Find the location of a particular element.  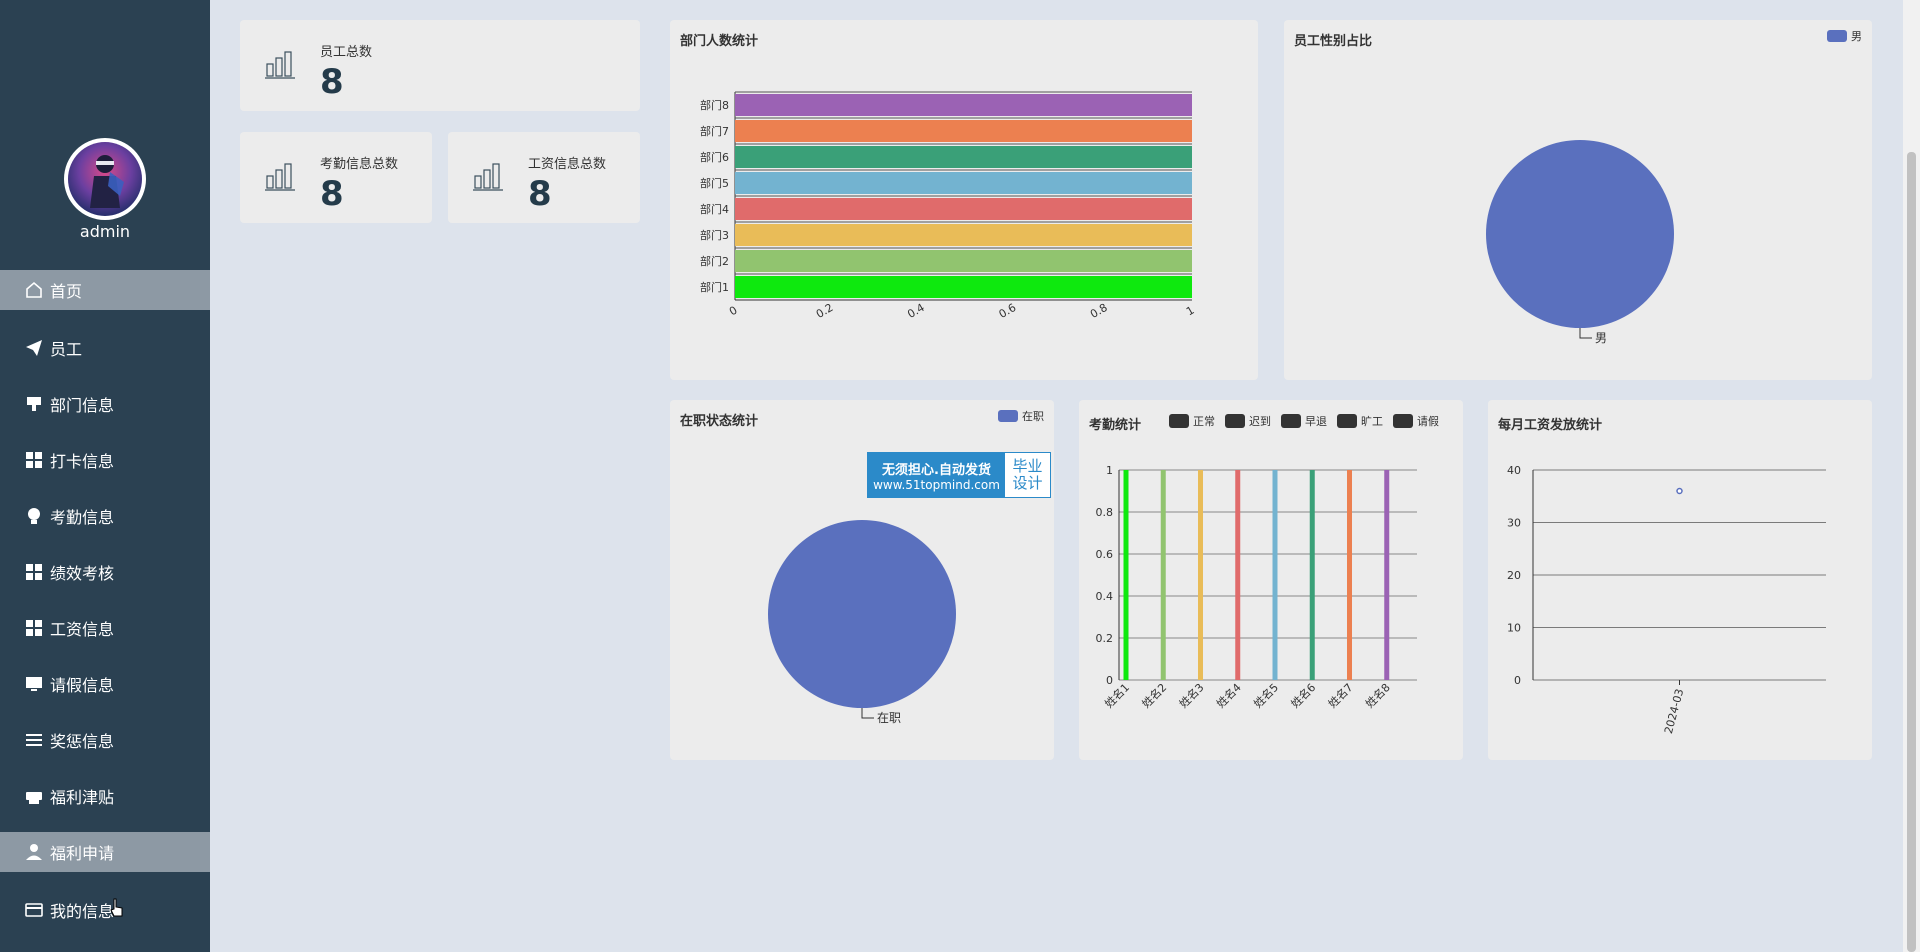

home-icon is located at coordinates (34, 290).